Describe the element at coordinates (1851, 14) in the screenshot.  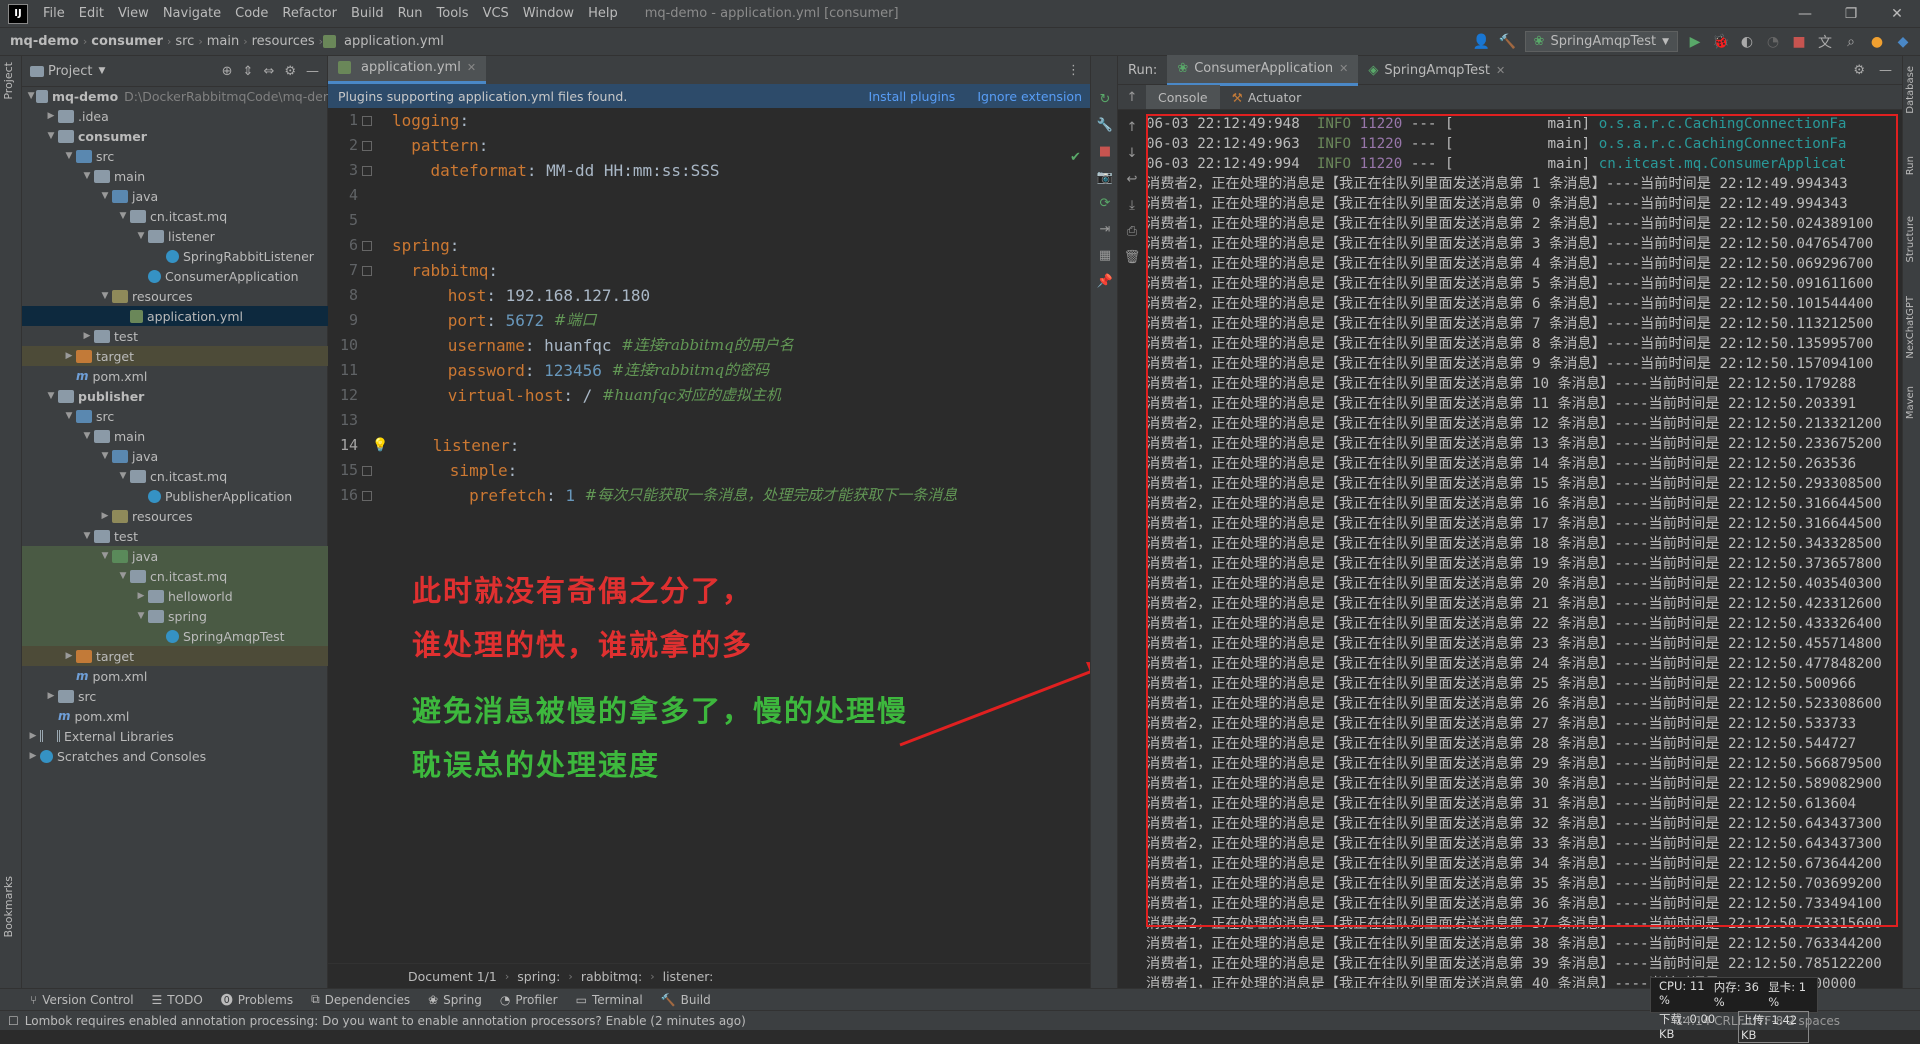
I see `restore-icon: ❐` at that location.